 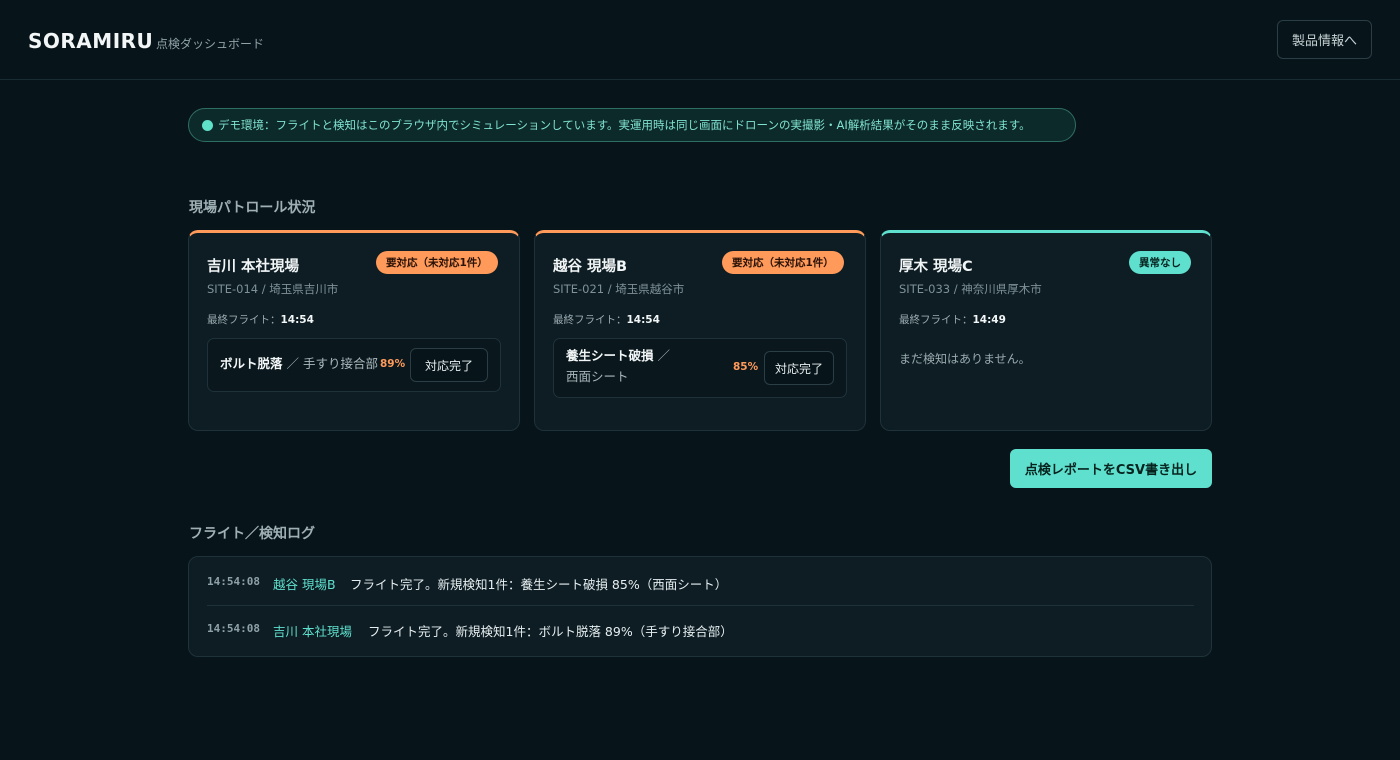 What do you see at coordinates (700, 40) in the screenshot?
I see `app-header: SORAMIRU 点検ダッシュボード 製品情報へ` at bounding box center [700, 40].